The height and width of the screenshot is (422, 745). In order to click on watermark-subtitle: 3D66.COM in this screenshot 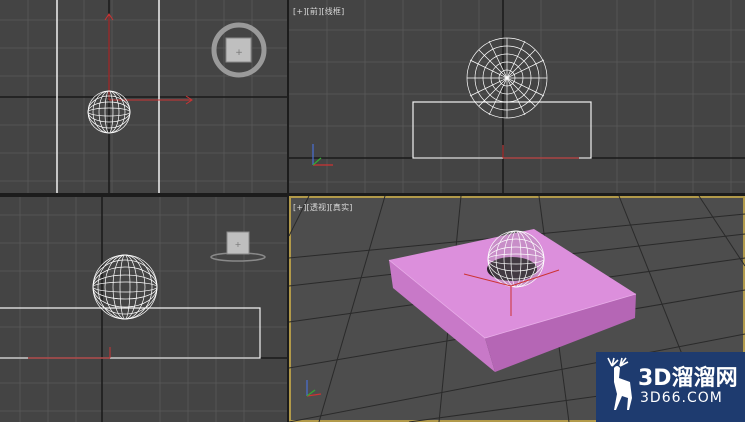, I will do `click(681, 398)`.